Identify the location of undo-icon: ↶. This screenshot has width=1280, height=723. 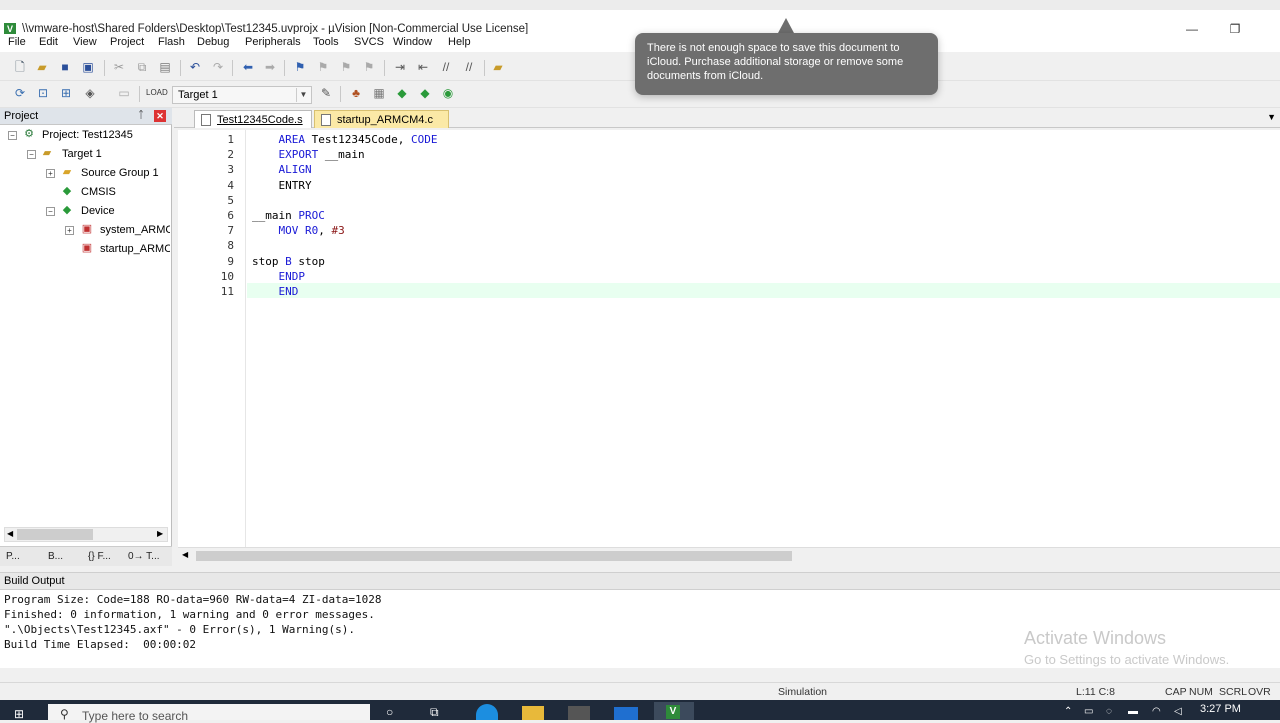
(195, 67).